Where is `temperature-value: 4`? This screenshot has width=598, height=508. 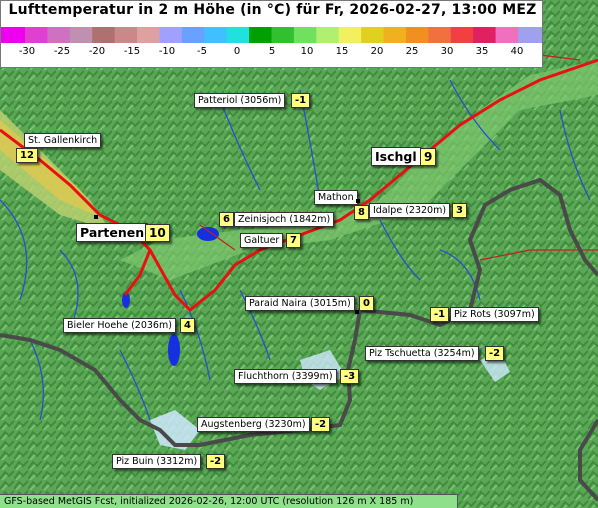 temperature-value: 4 is located at coordinates (187, 325).